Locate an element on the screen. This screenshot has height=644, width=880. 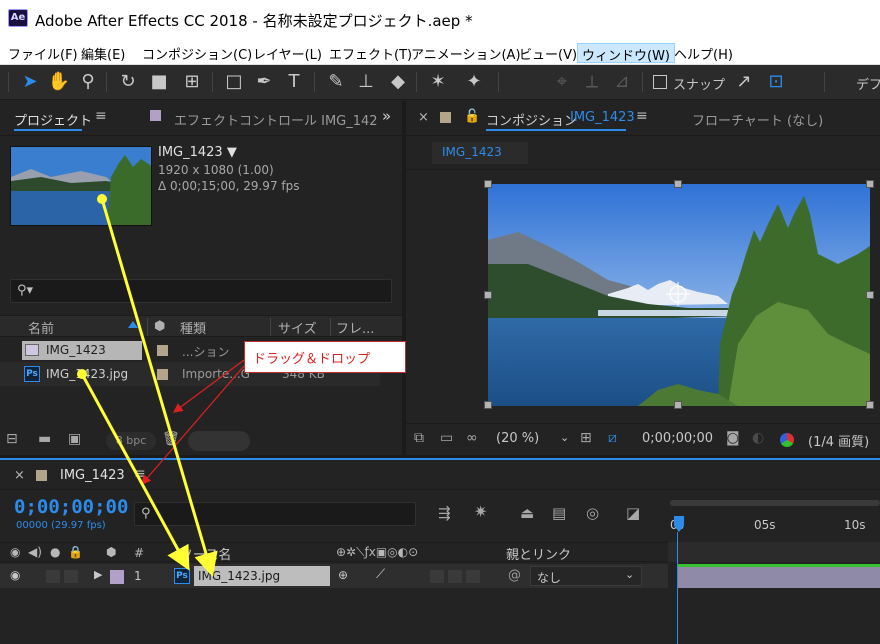
pen-tool-icon: ✒ is located at coordinates (264, 82).